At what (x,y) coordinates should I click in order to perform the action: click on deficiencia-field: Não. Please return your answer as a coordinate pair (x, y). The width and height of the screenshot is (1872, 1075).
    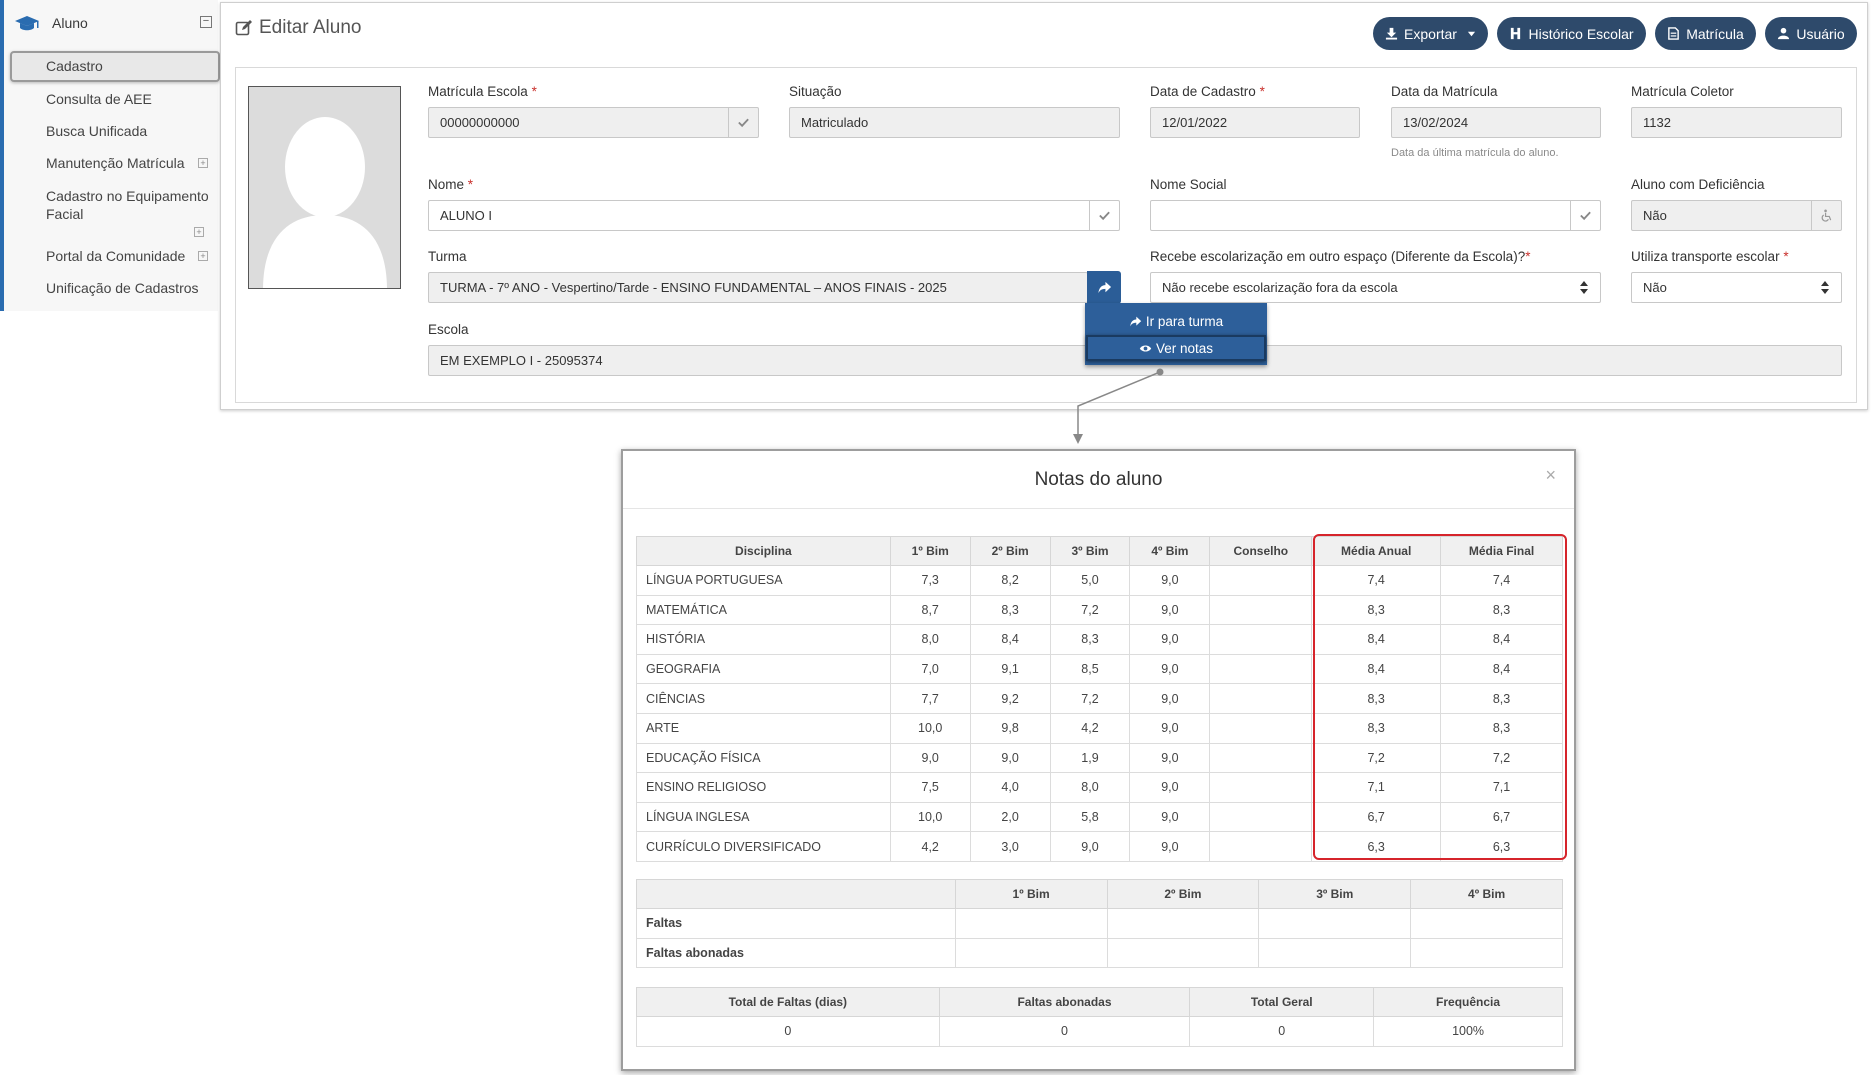
    Looking at the image, I should click on (1736, 215).